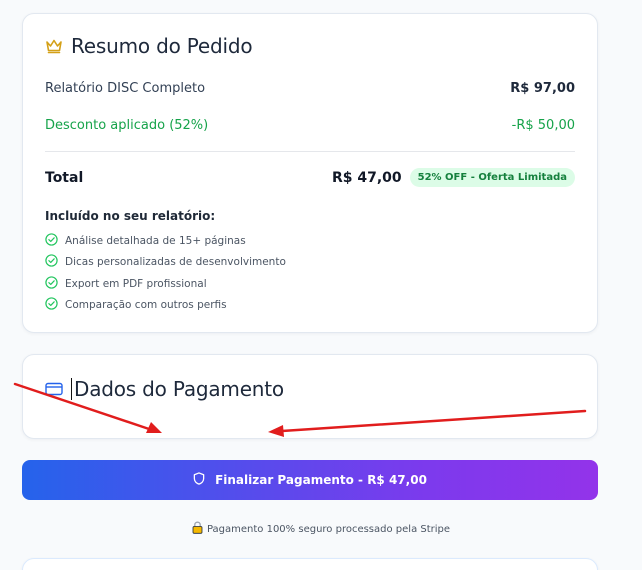 This screenshot has height=570, width=642. What do you see at coordinates (199, 480) in the screenshot?
I see `shield-icon` at bounding box center [199, 480].